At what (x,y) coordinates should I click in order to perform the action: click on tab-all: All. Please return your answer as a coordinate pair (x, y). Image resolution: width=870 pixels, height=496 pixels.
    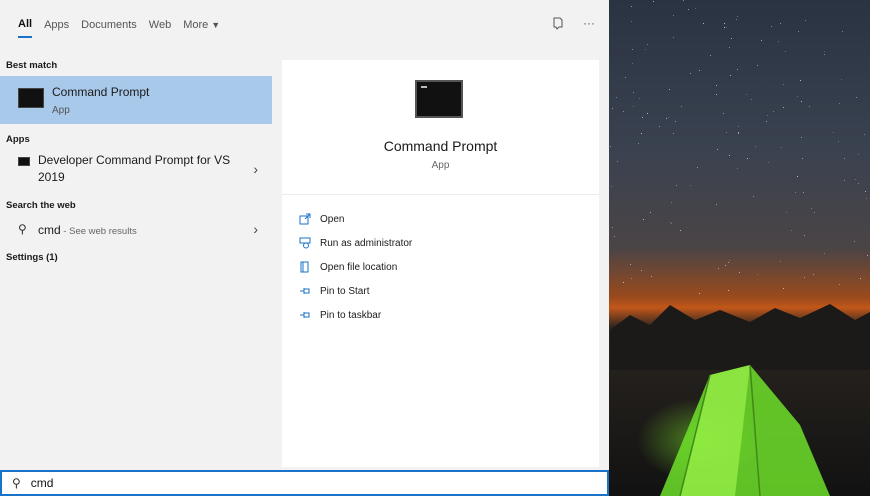
    Looking at the image, I should click on (25, 25).